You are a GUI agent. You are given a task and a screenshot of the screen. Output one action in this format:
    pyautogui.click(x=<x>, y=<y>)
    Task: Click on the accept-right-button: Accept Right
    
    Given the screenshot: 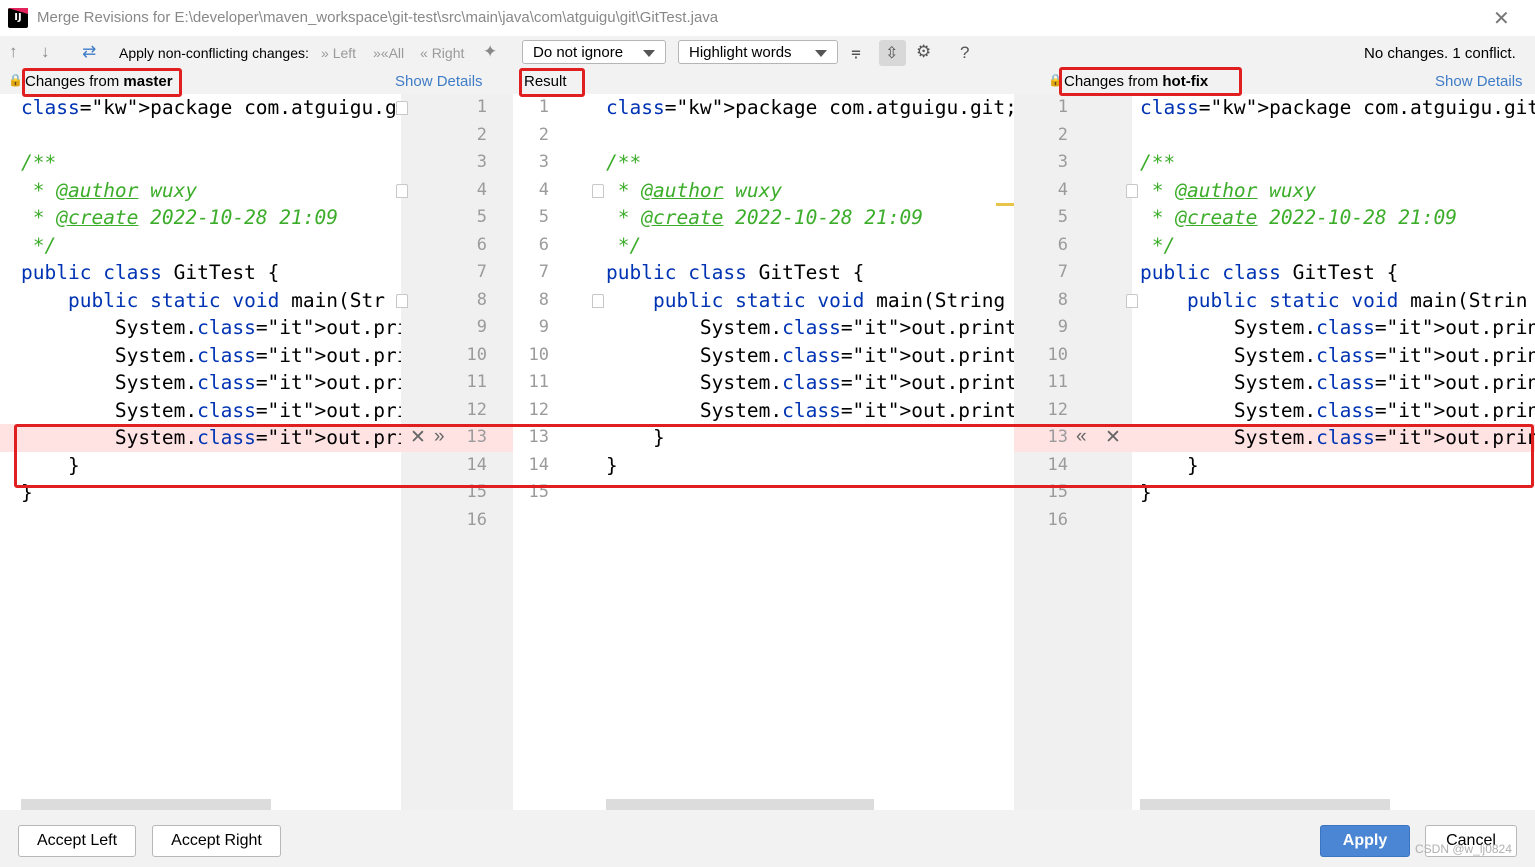 What is the action you would take?
    pyautogui.click(x=216, y=841)
    